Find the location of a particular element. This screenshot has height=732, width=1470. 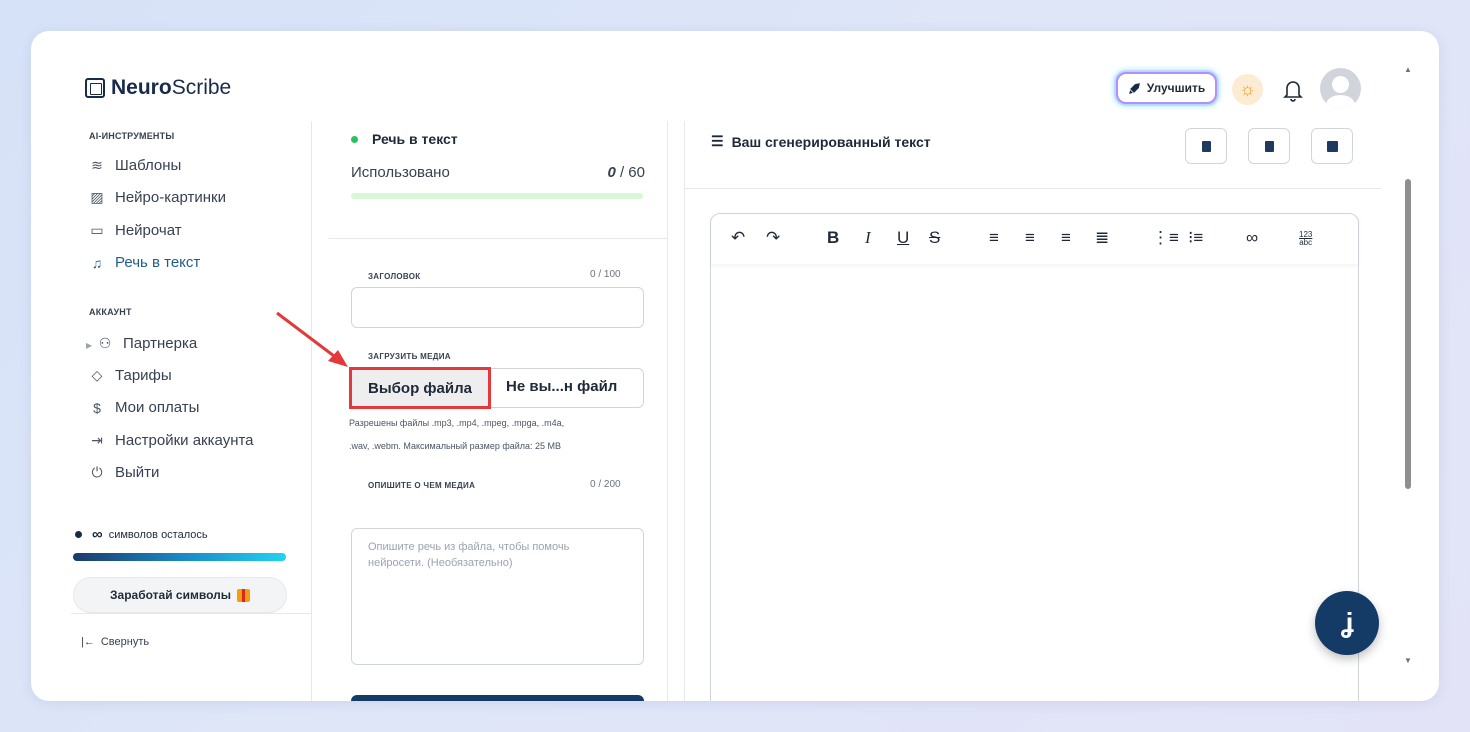

avatar is located at coordinates (1340, 88).